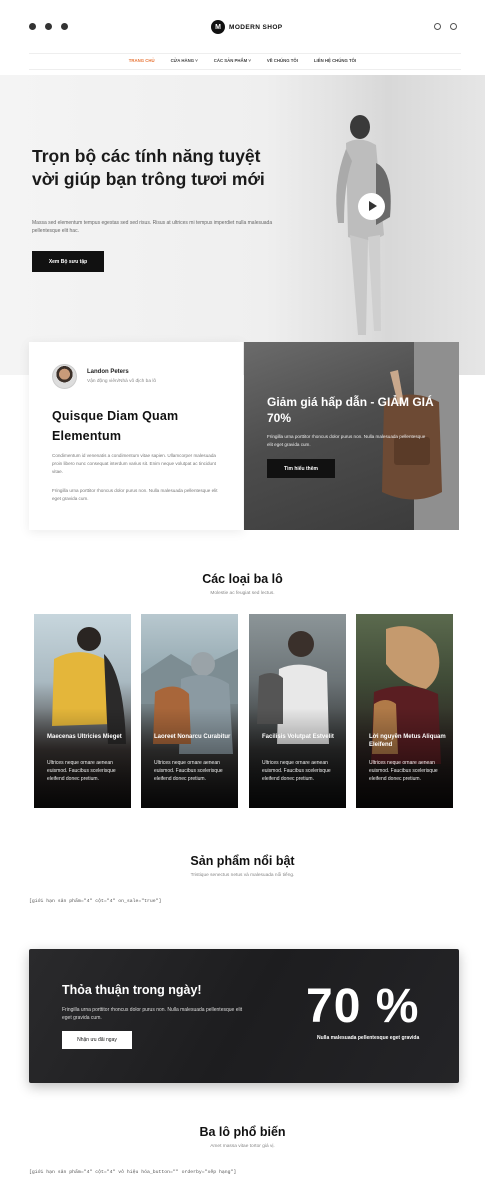 The width and height of the screenshot is (485, 1185). Describe the element at coordinates (242, 861) in the screenshot. I see `section-title: Sản phẩm nổi bật` at that location.